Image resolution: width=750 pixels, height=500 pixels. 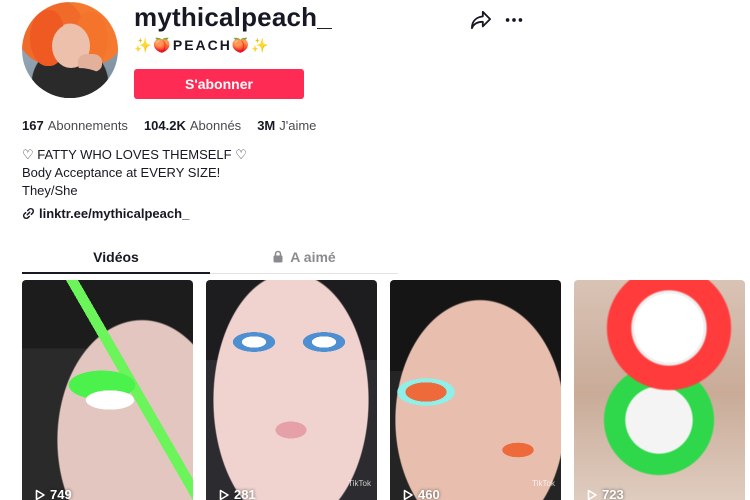 What do you see at coordinates (202, 45) in the screenshot?
I see `profile-nickname: ✨🍑PEACH🍑✨` at bounding box center [202, 45].